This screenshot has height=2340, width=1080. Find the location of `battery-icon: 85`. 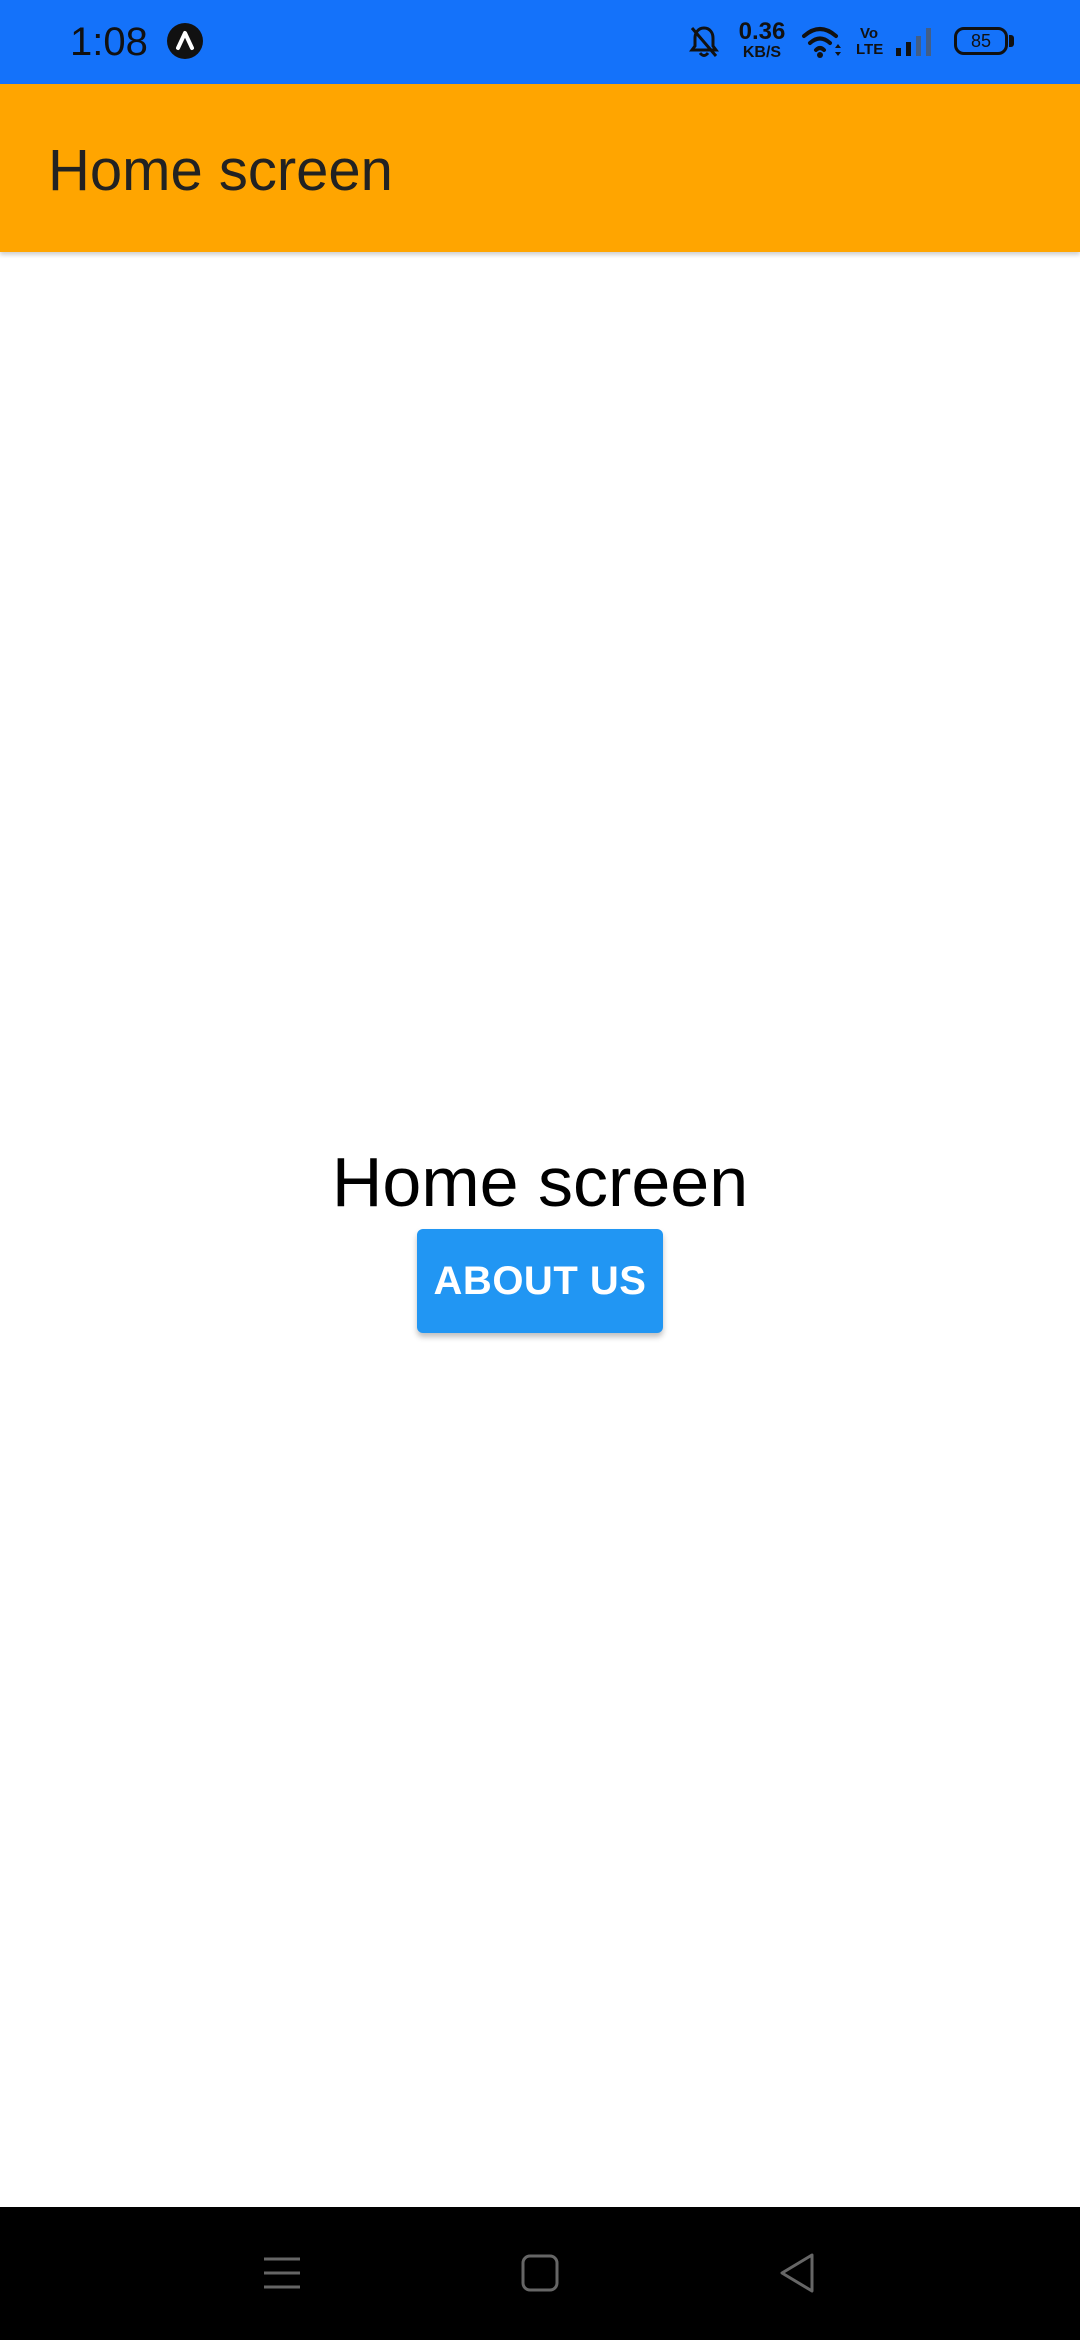

battery-icon: 85 is located at coordinates (981, 41).